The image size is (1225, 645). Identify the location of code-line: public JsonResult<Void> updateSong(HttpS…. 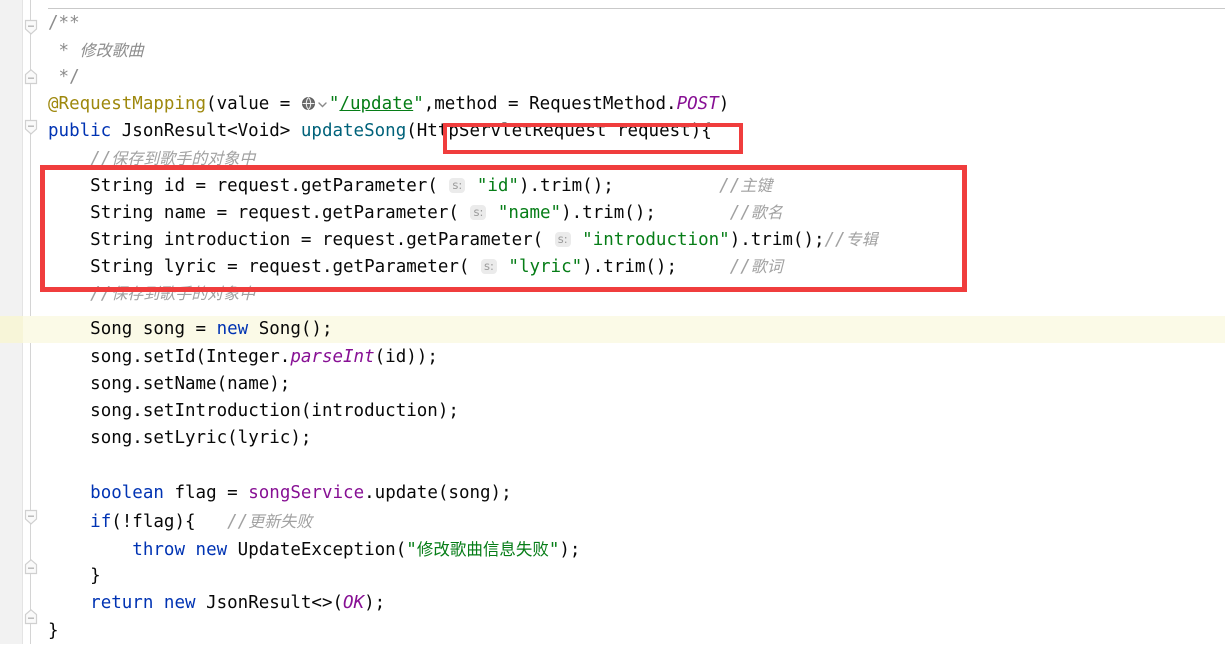
(380, 131).